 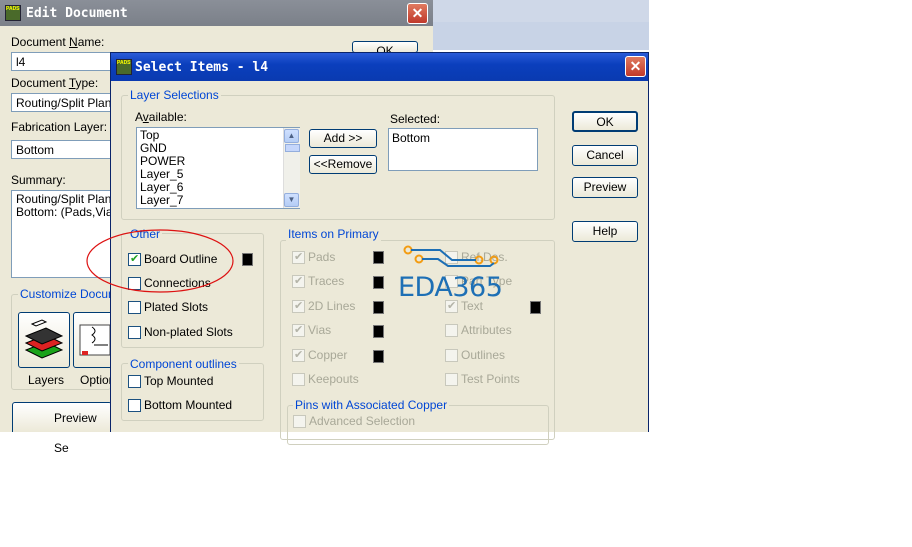 I want to click on attributes-checkbox, so click(x=451, y=330).